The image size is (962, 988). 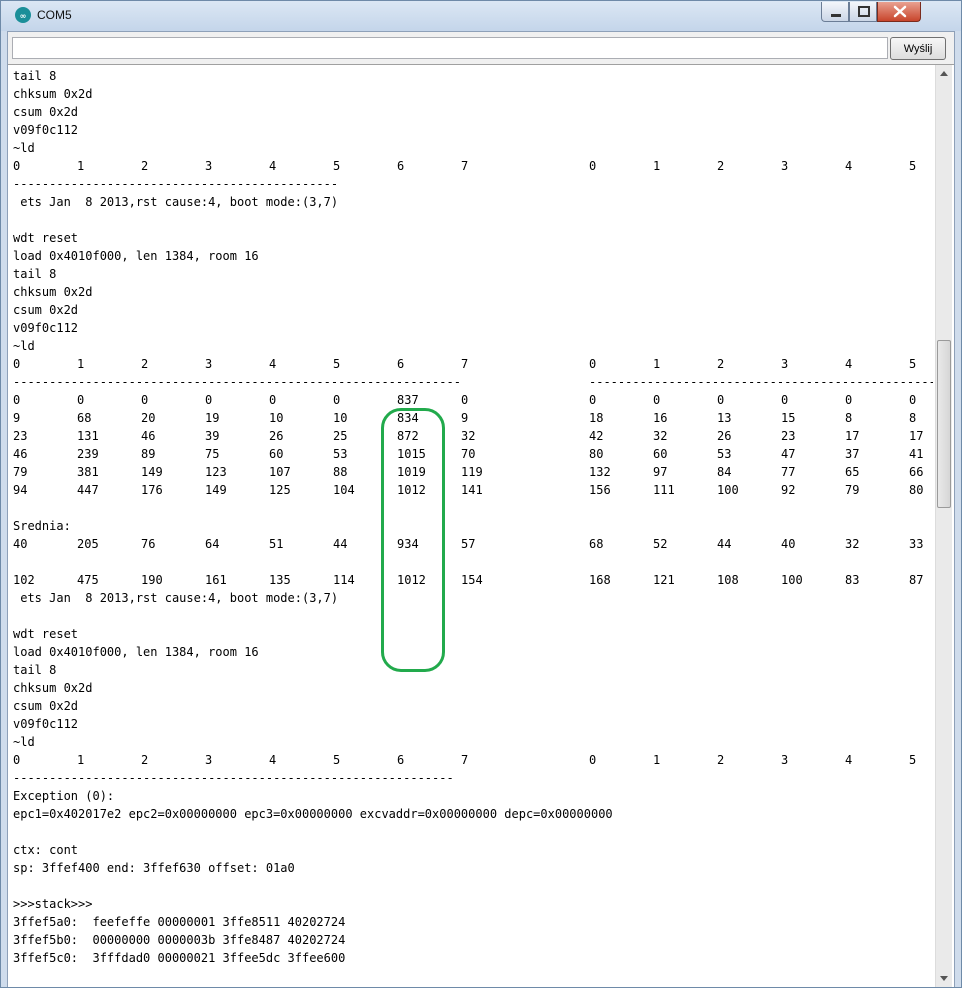 What do you see at coordinates (724, 418) in the screenshot?
I see `table-cell: 13` at bounding box center [724, 418].